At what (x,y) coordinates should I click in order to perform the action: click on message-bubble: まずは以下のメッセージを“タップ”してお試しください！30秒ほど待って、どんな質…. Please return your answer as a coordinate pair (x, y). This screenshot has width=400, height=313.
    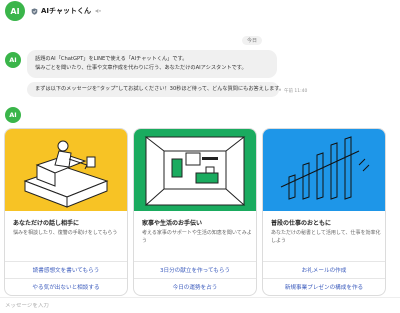
    Looking at the image, I should click on (155, 89).